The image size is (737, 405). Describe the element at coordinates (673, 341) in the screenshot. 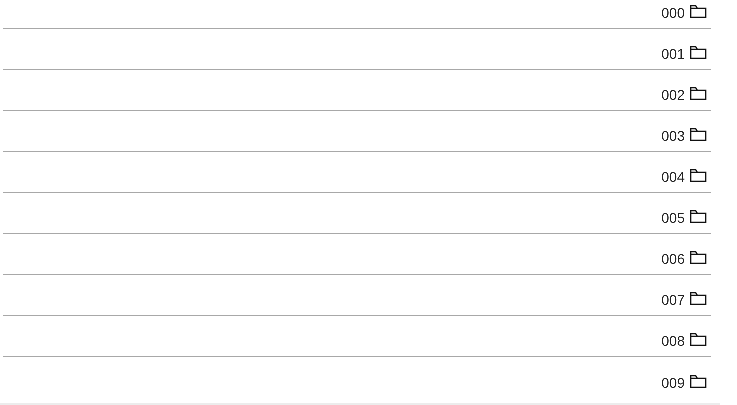

I see `folder-name: 008` at that location.